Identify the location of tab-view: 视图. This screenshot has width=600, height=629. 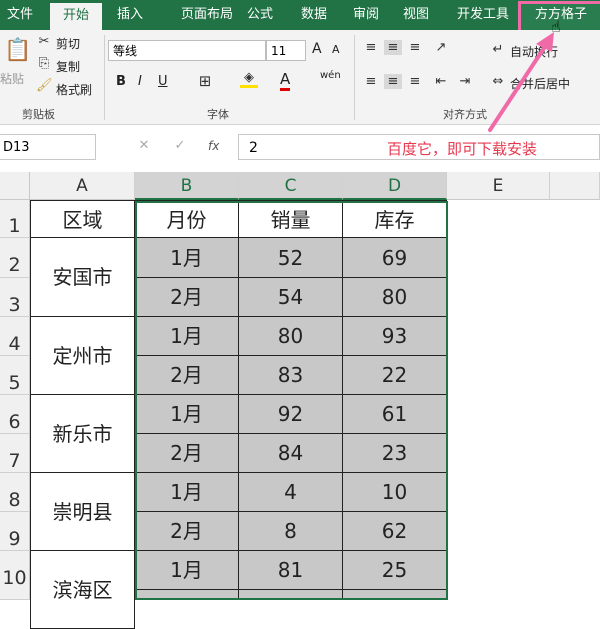
(416, 15).